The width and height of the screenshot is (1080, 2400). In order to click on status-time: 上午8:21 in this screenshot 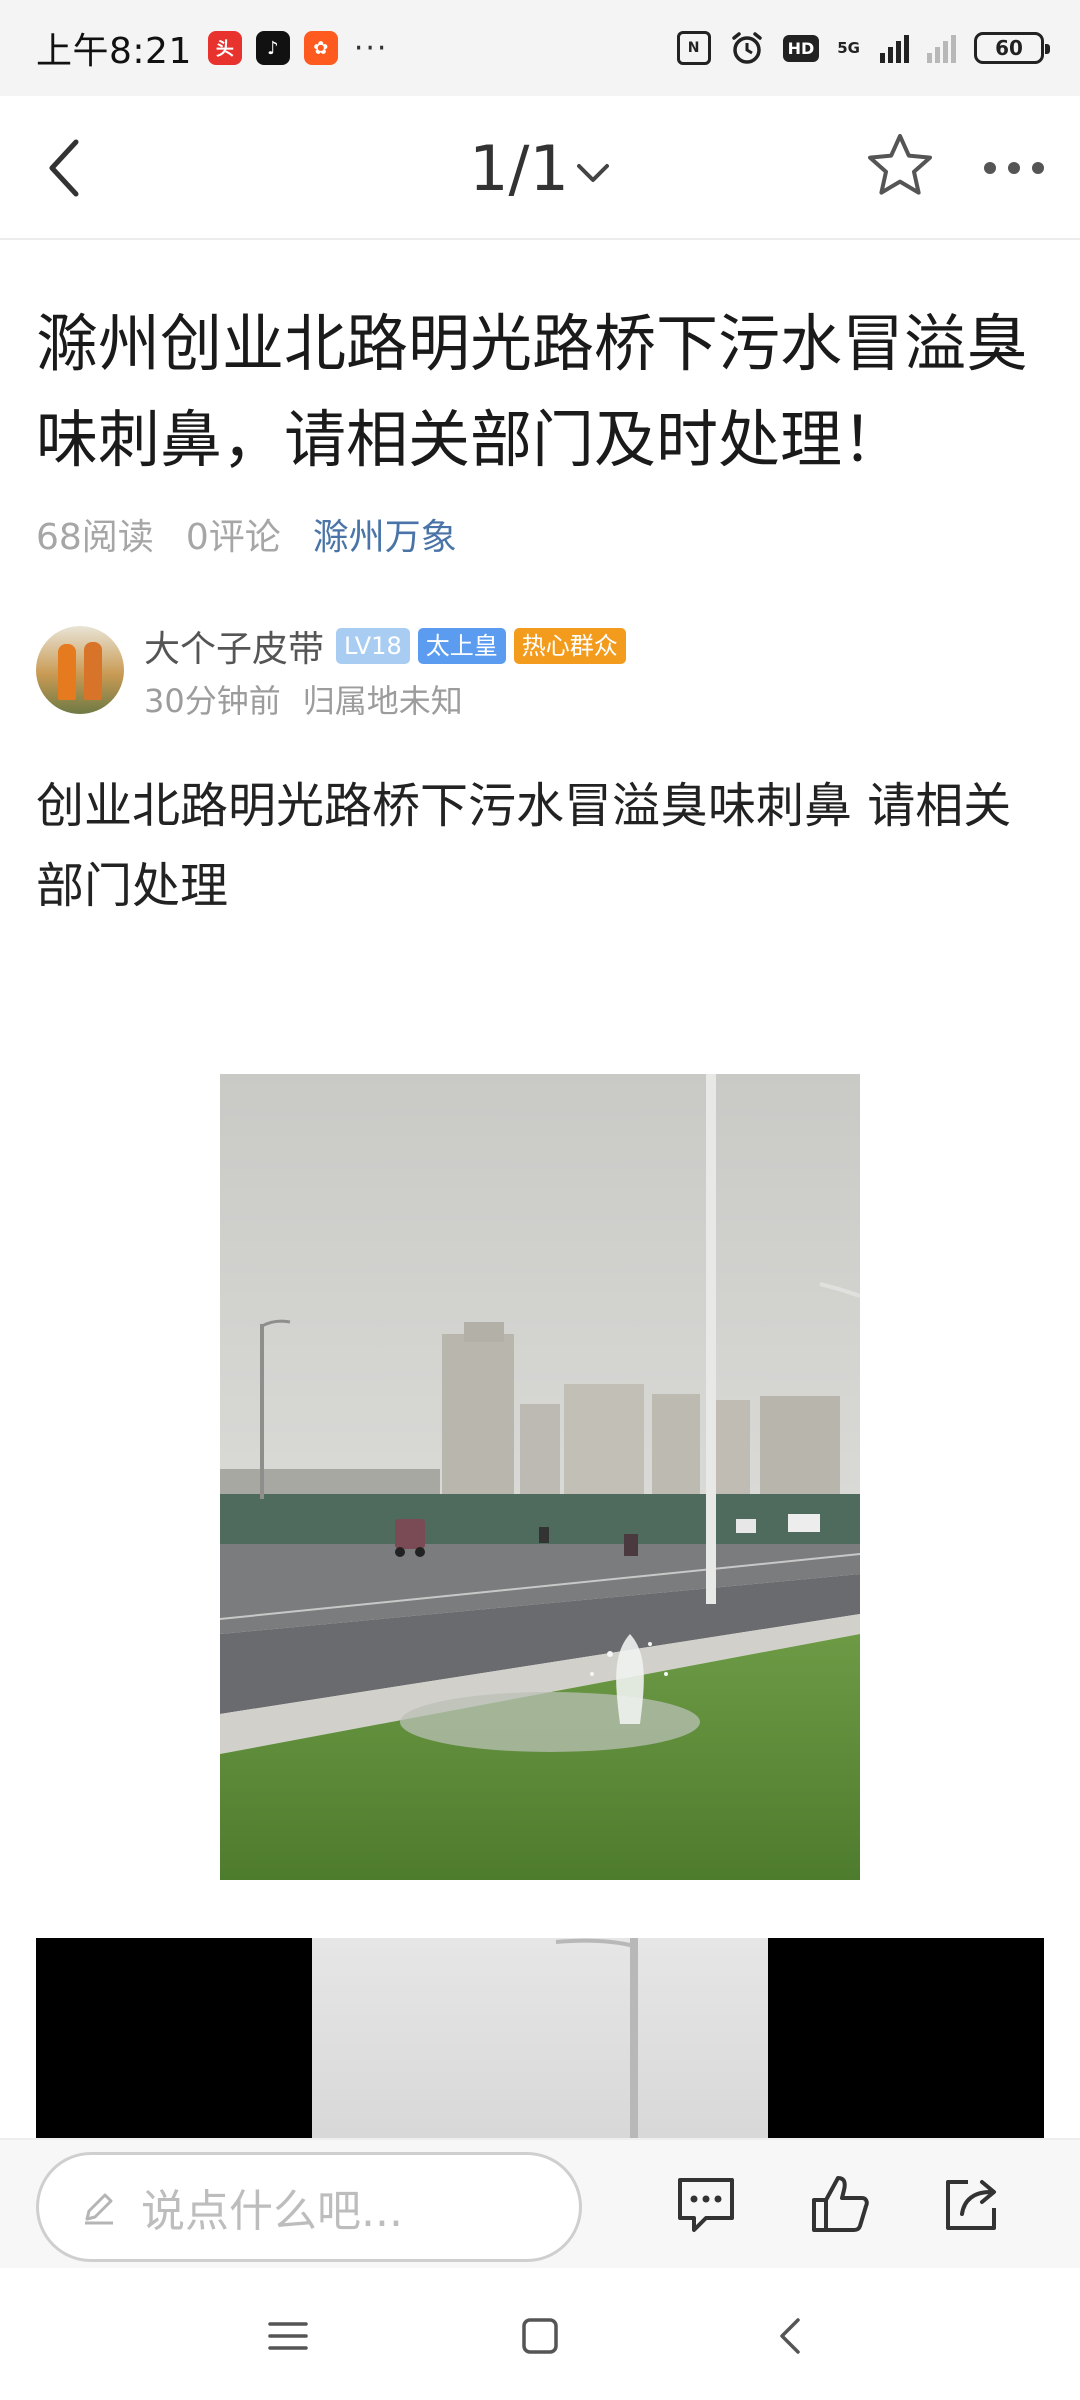, I will do `click(114, 51)`.